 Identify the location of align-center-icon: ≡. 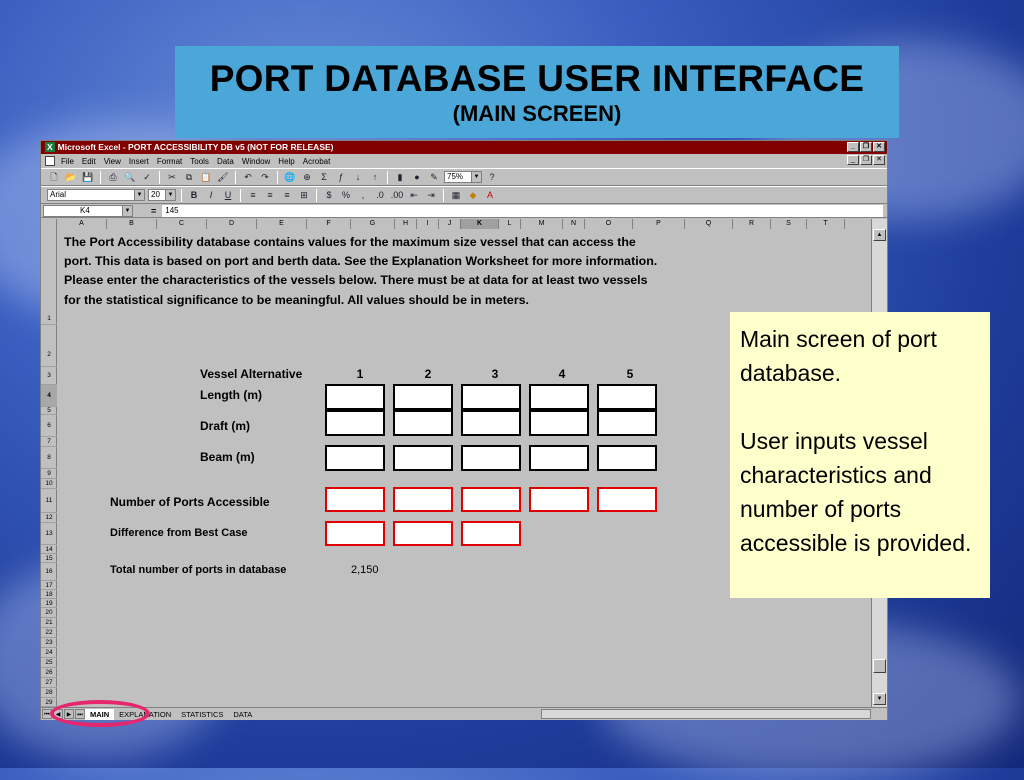
(270, 195).